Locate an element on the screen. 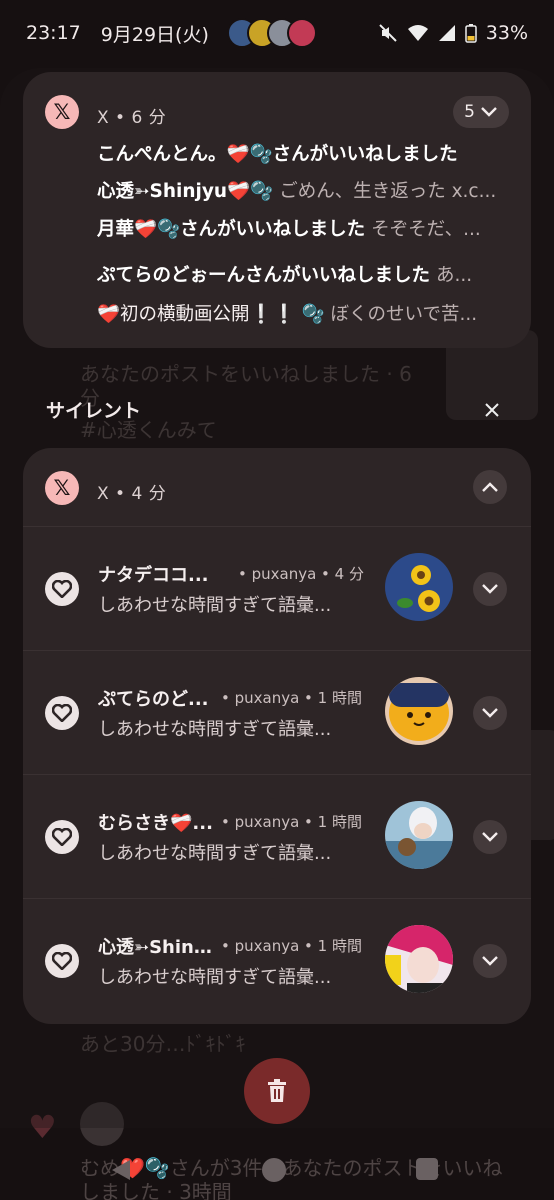  battery-icon is located at coordinates (471, 33).